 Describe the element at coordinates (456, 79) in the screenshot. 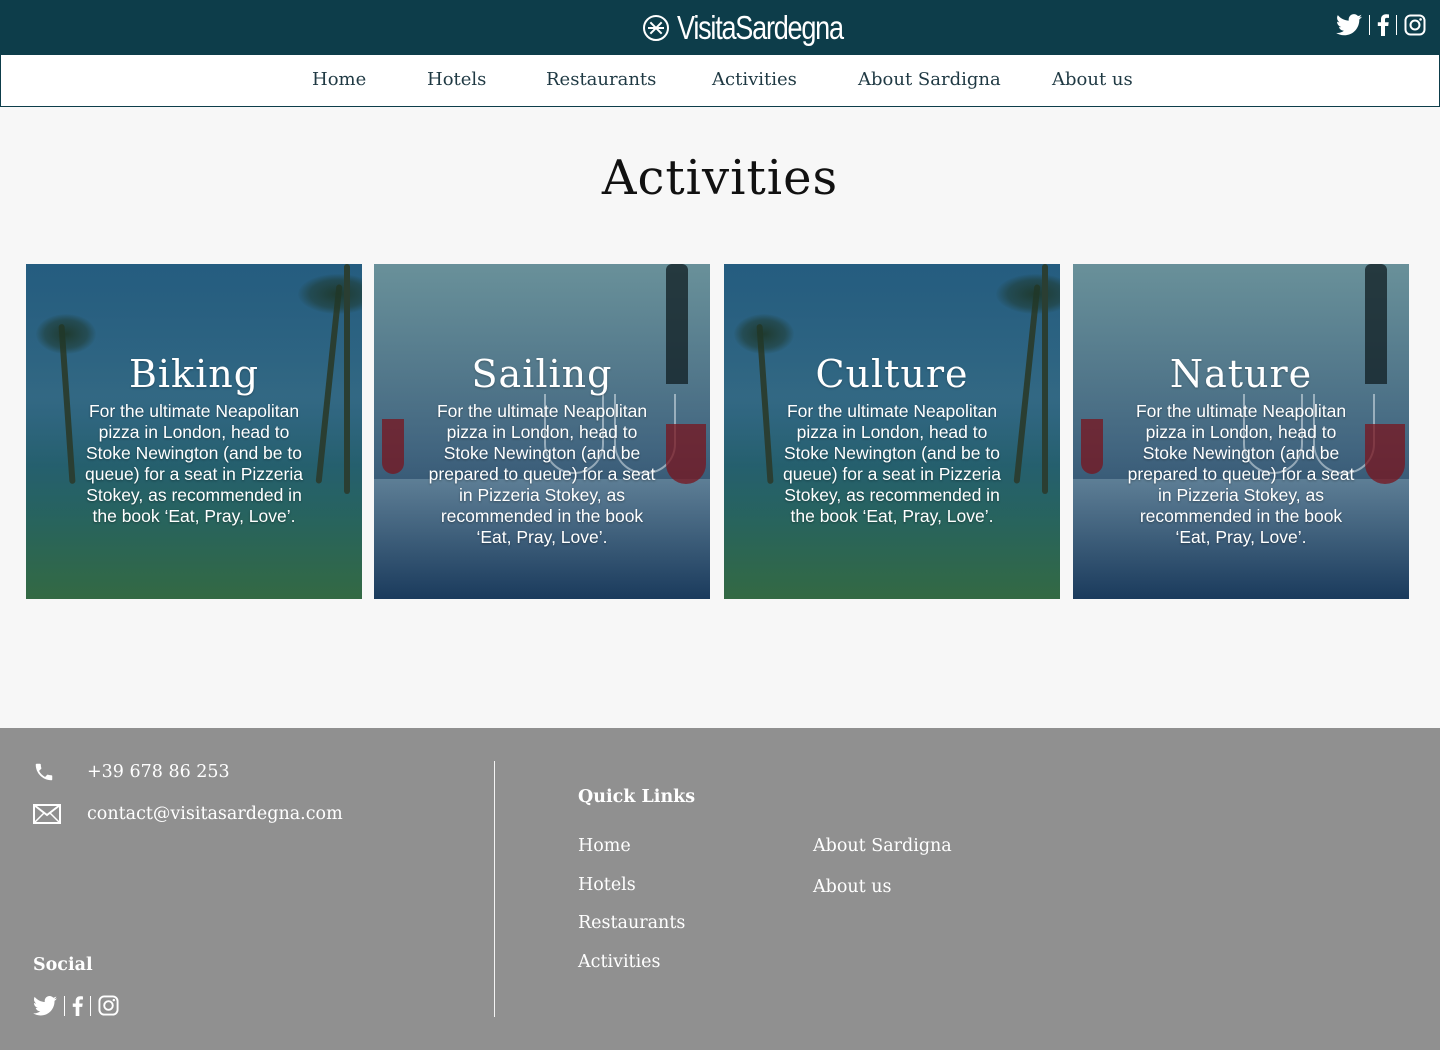

I see `nav-item-hotels: Hotels` at that location.